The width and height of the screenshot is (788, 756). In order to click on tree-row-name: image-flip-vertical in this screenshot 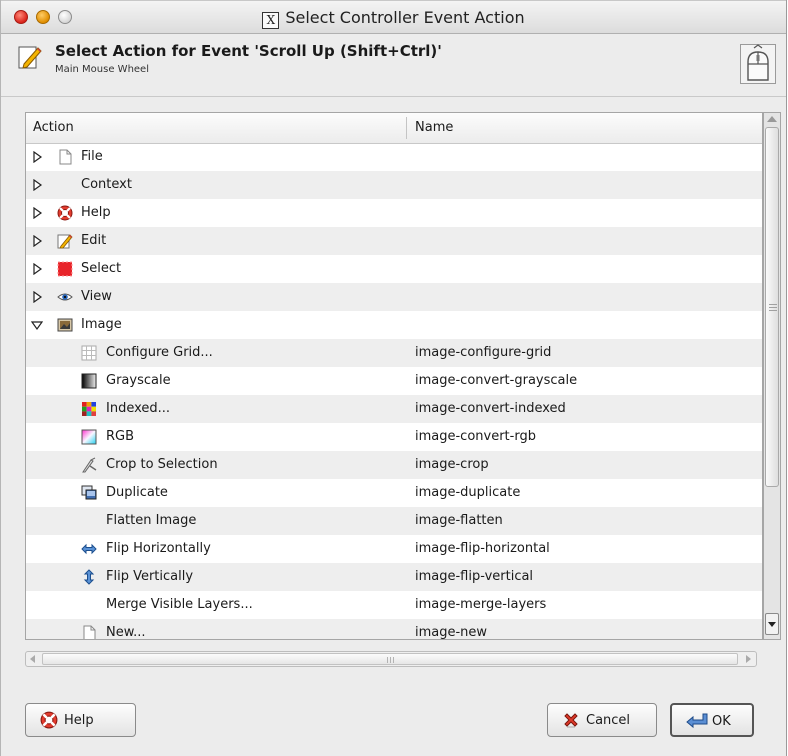, I will do `click(474, 576)`.